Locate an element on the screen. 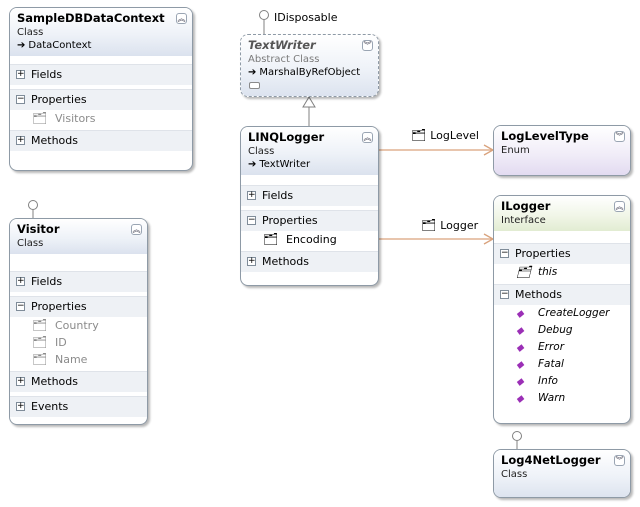 The width and height of the screenshot is (640, 507). shape-header: Visitor Class ︽ is located at coordinates (78, 236).